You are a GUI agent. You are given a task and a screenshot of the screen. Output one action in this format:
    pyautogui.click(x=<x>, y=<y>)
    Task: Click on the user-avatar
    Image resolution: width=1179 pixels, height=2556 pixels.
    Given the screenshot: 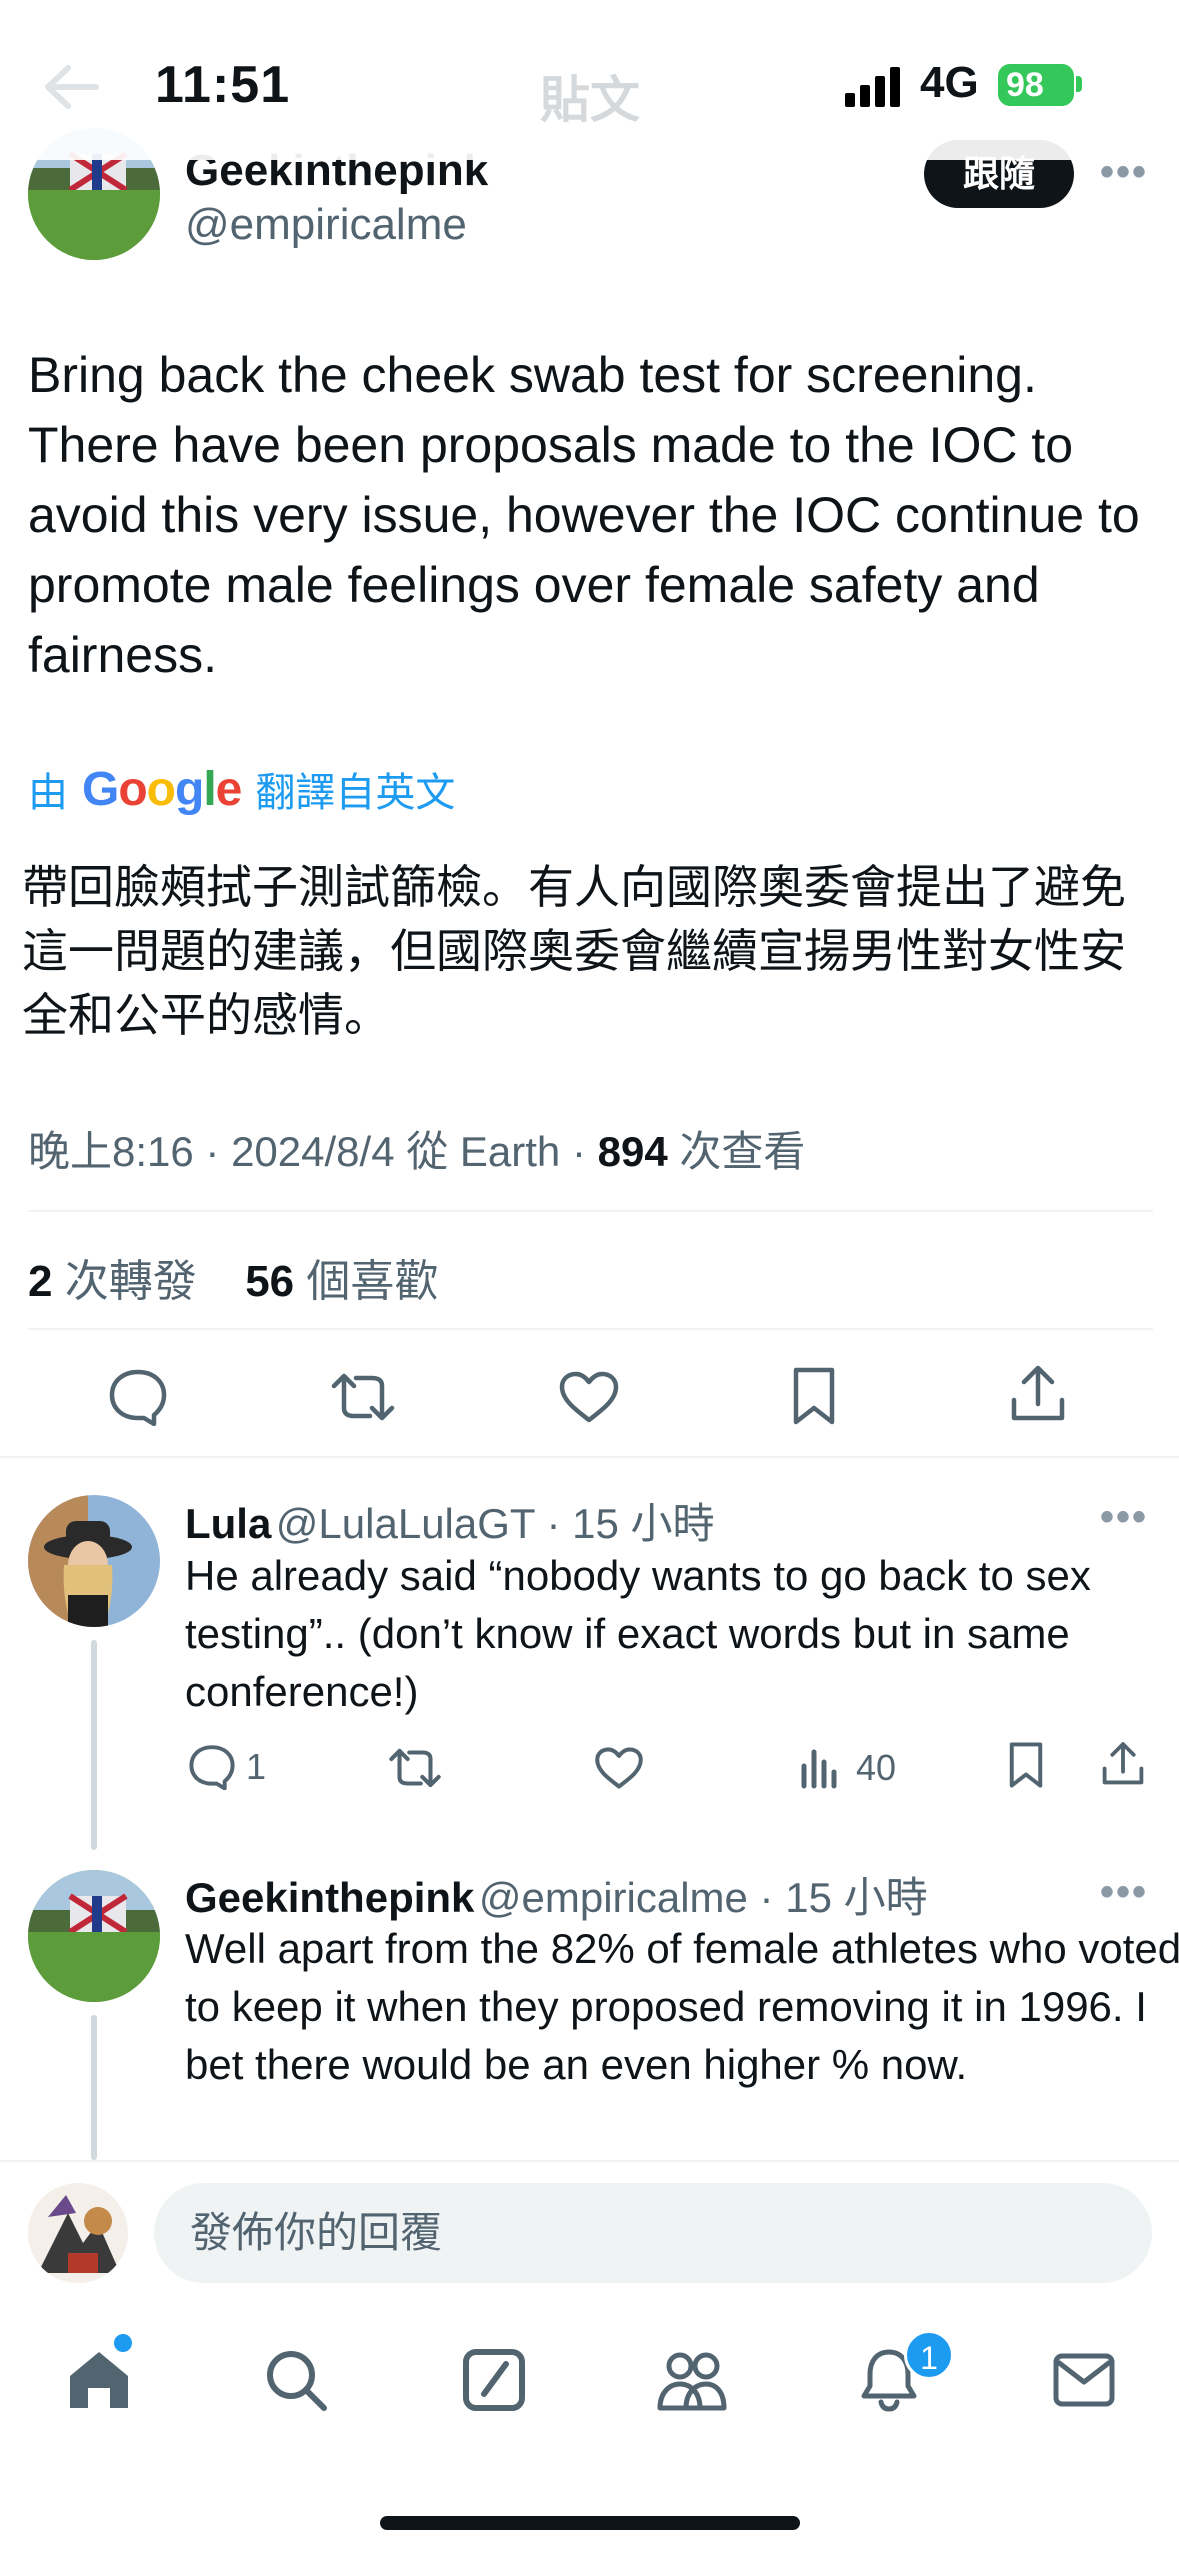 What is the action you would take?
    pyautogui.click(x=78, y=2233)
    